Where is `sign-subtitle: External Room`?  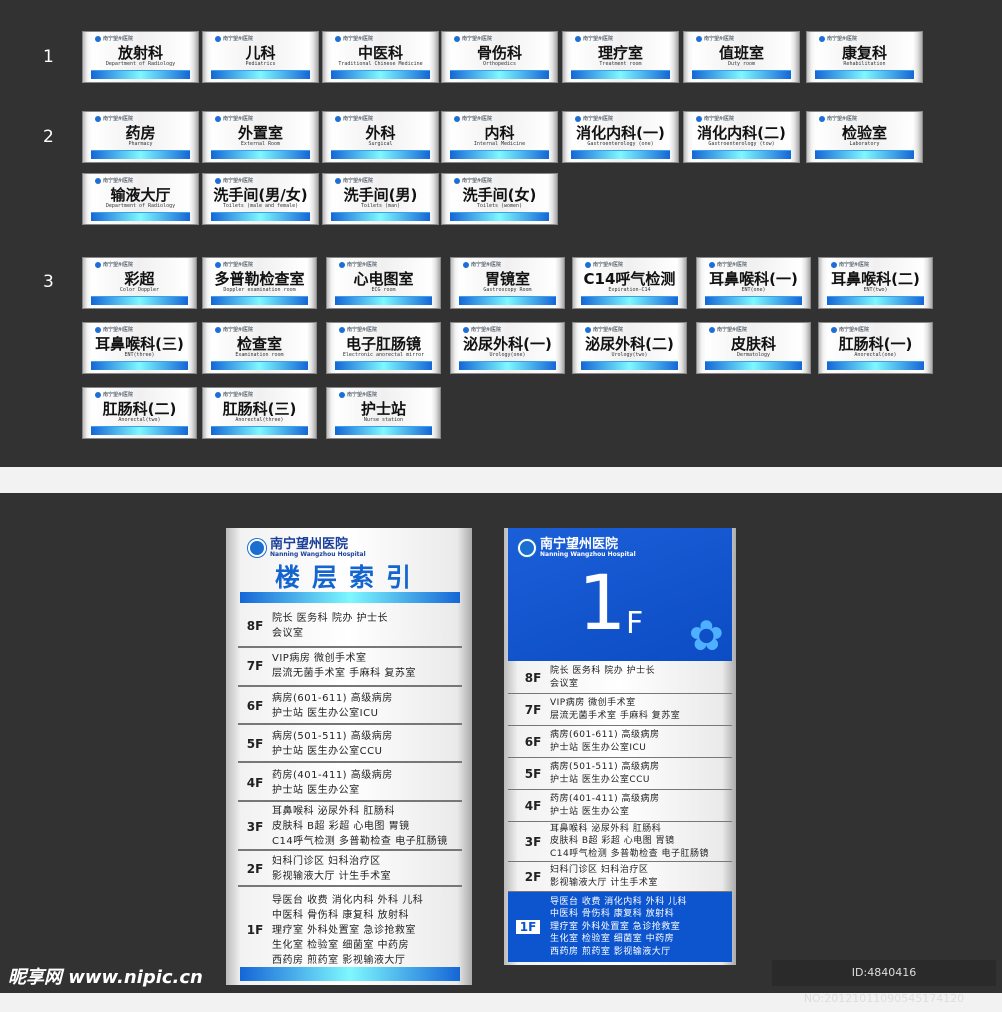
sign-subtitle: External Room is located at coordinates (260, 144).